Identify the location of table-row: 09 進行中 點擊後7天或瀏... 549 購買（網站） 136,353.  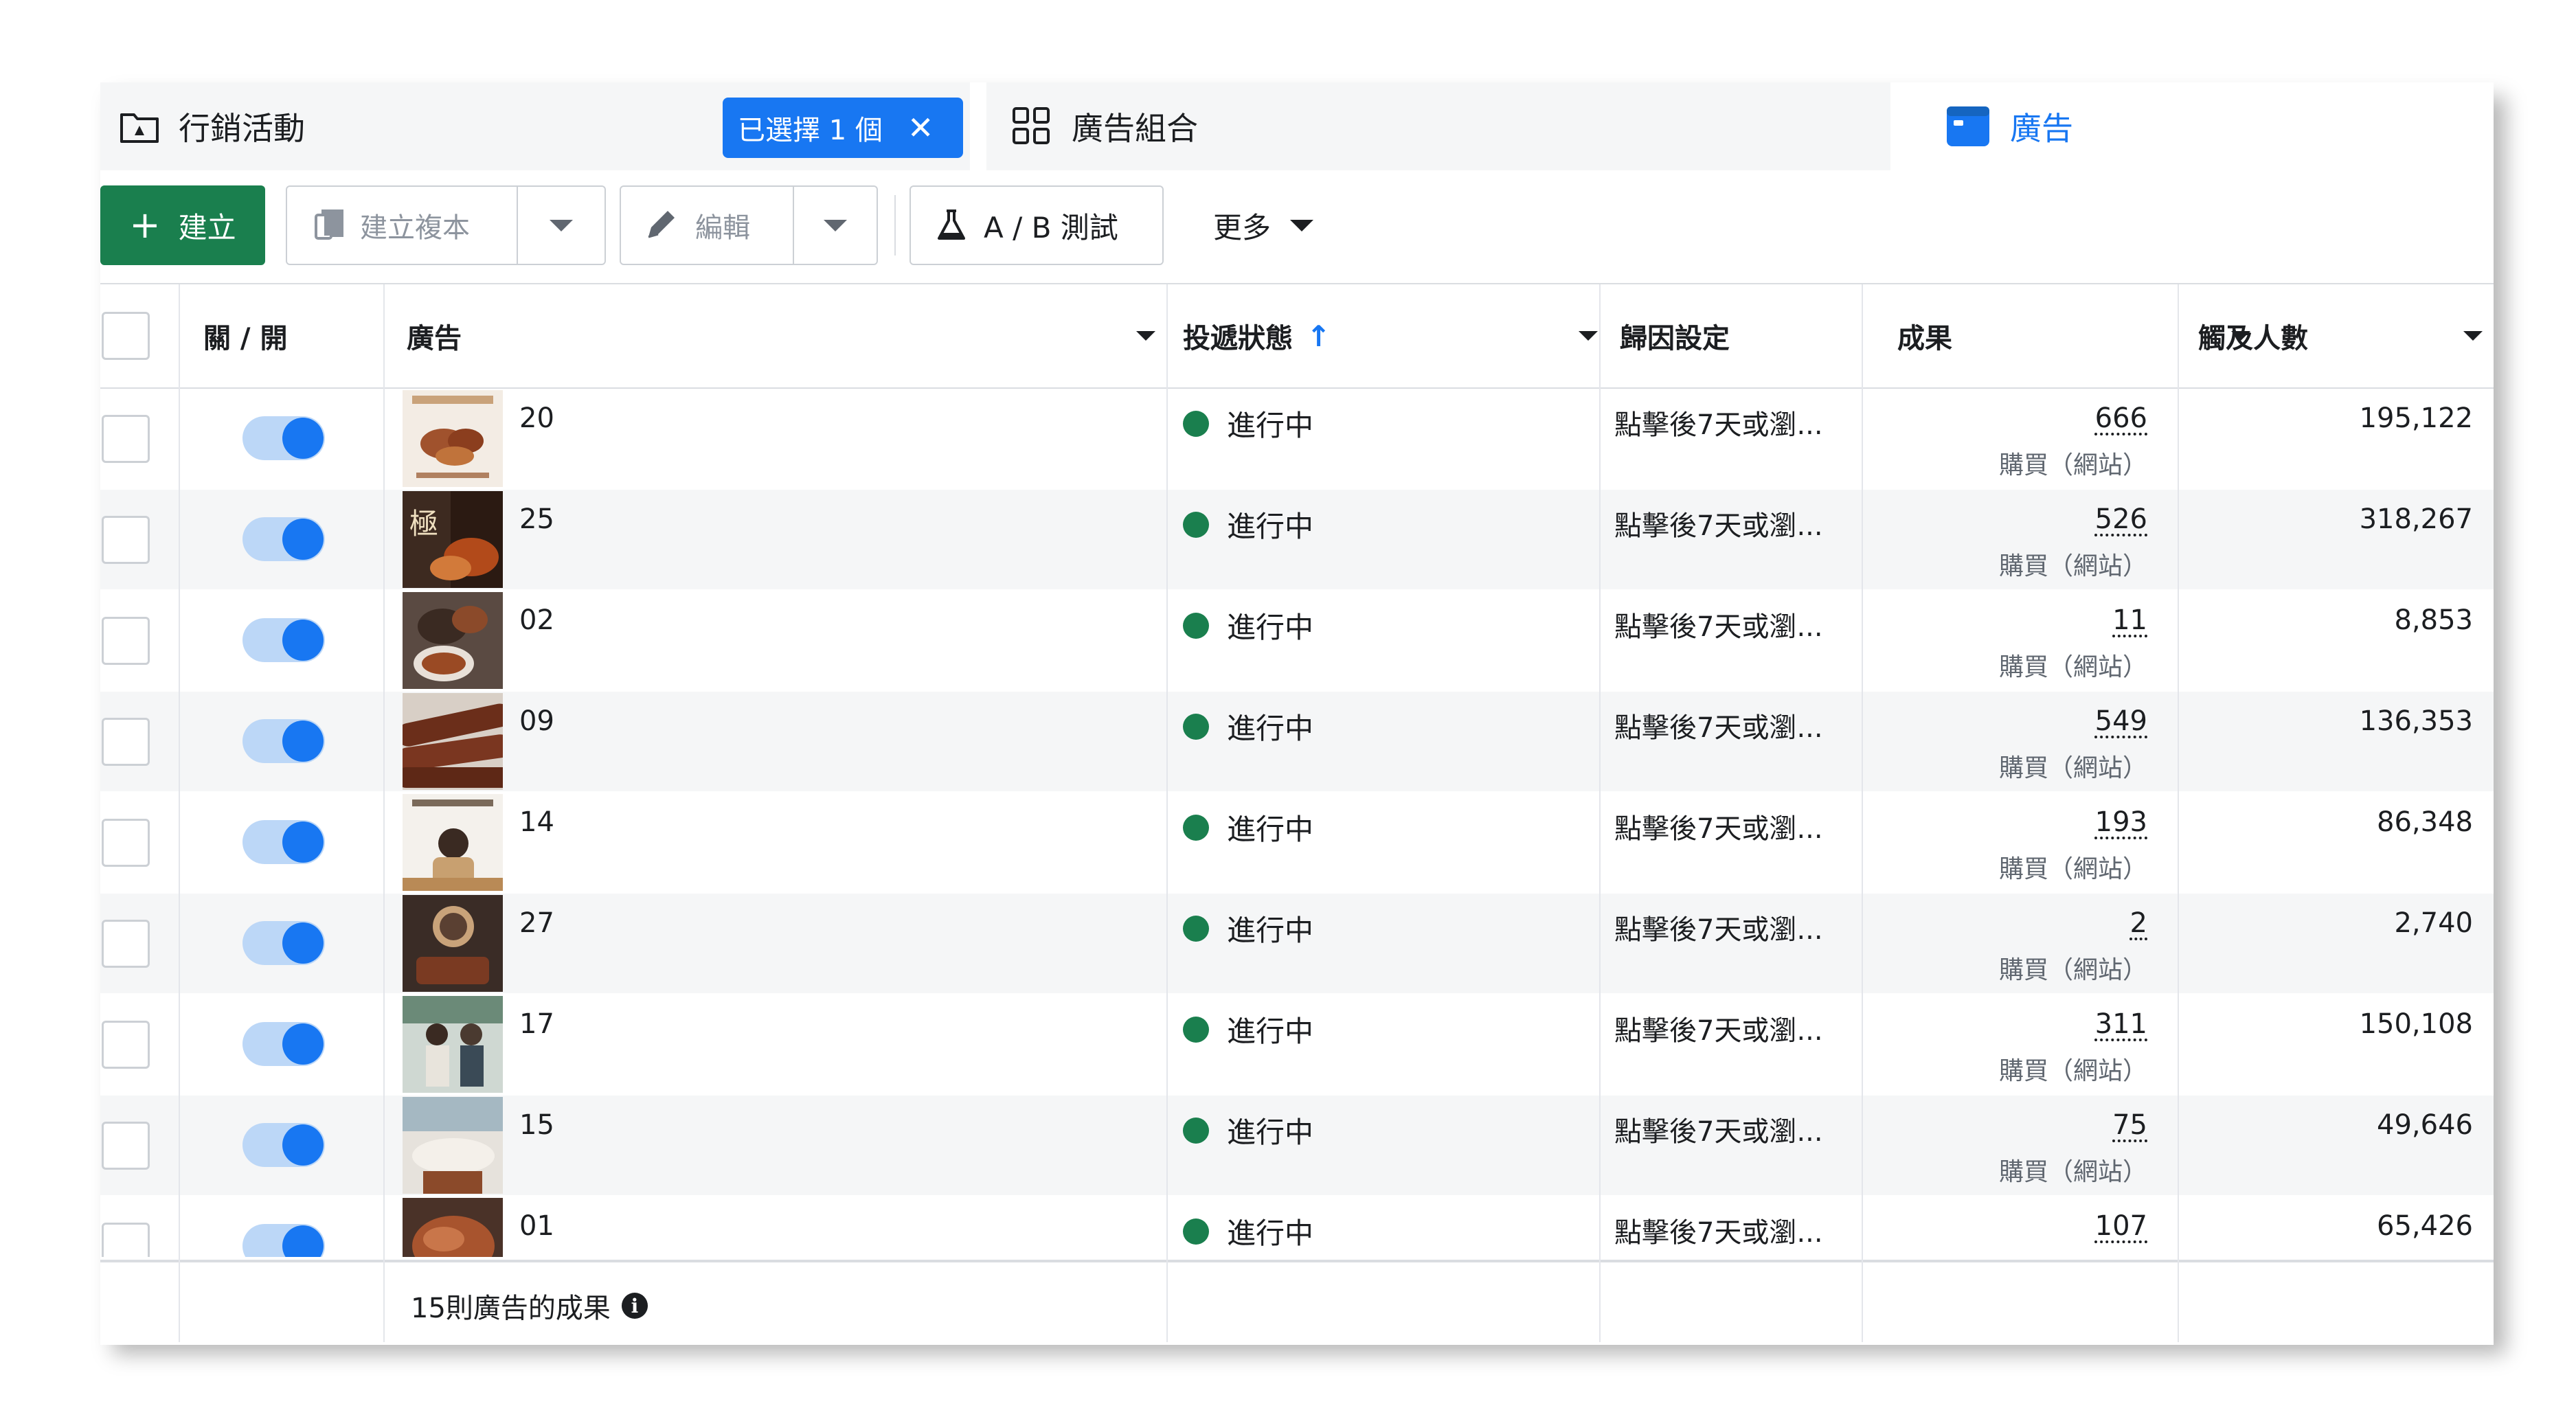
(1297, 741).